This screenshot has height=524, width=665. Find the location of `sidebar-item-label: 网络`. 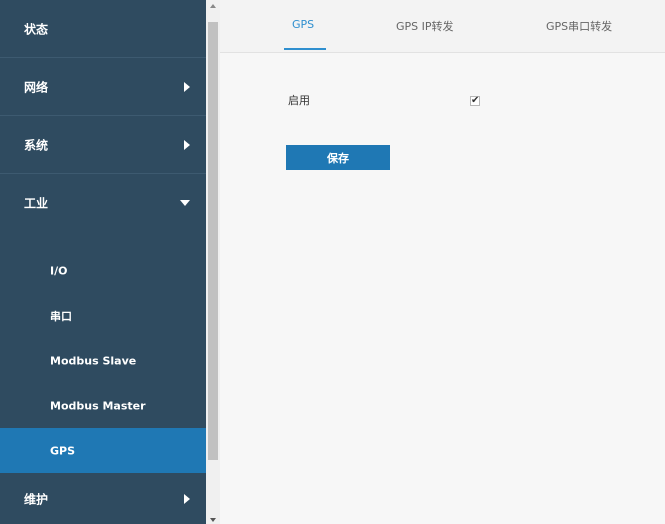

sidebar-item-label: 网络 is located at coordinates (36, 87).